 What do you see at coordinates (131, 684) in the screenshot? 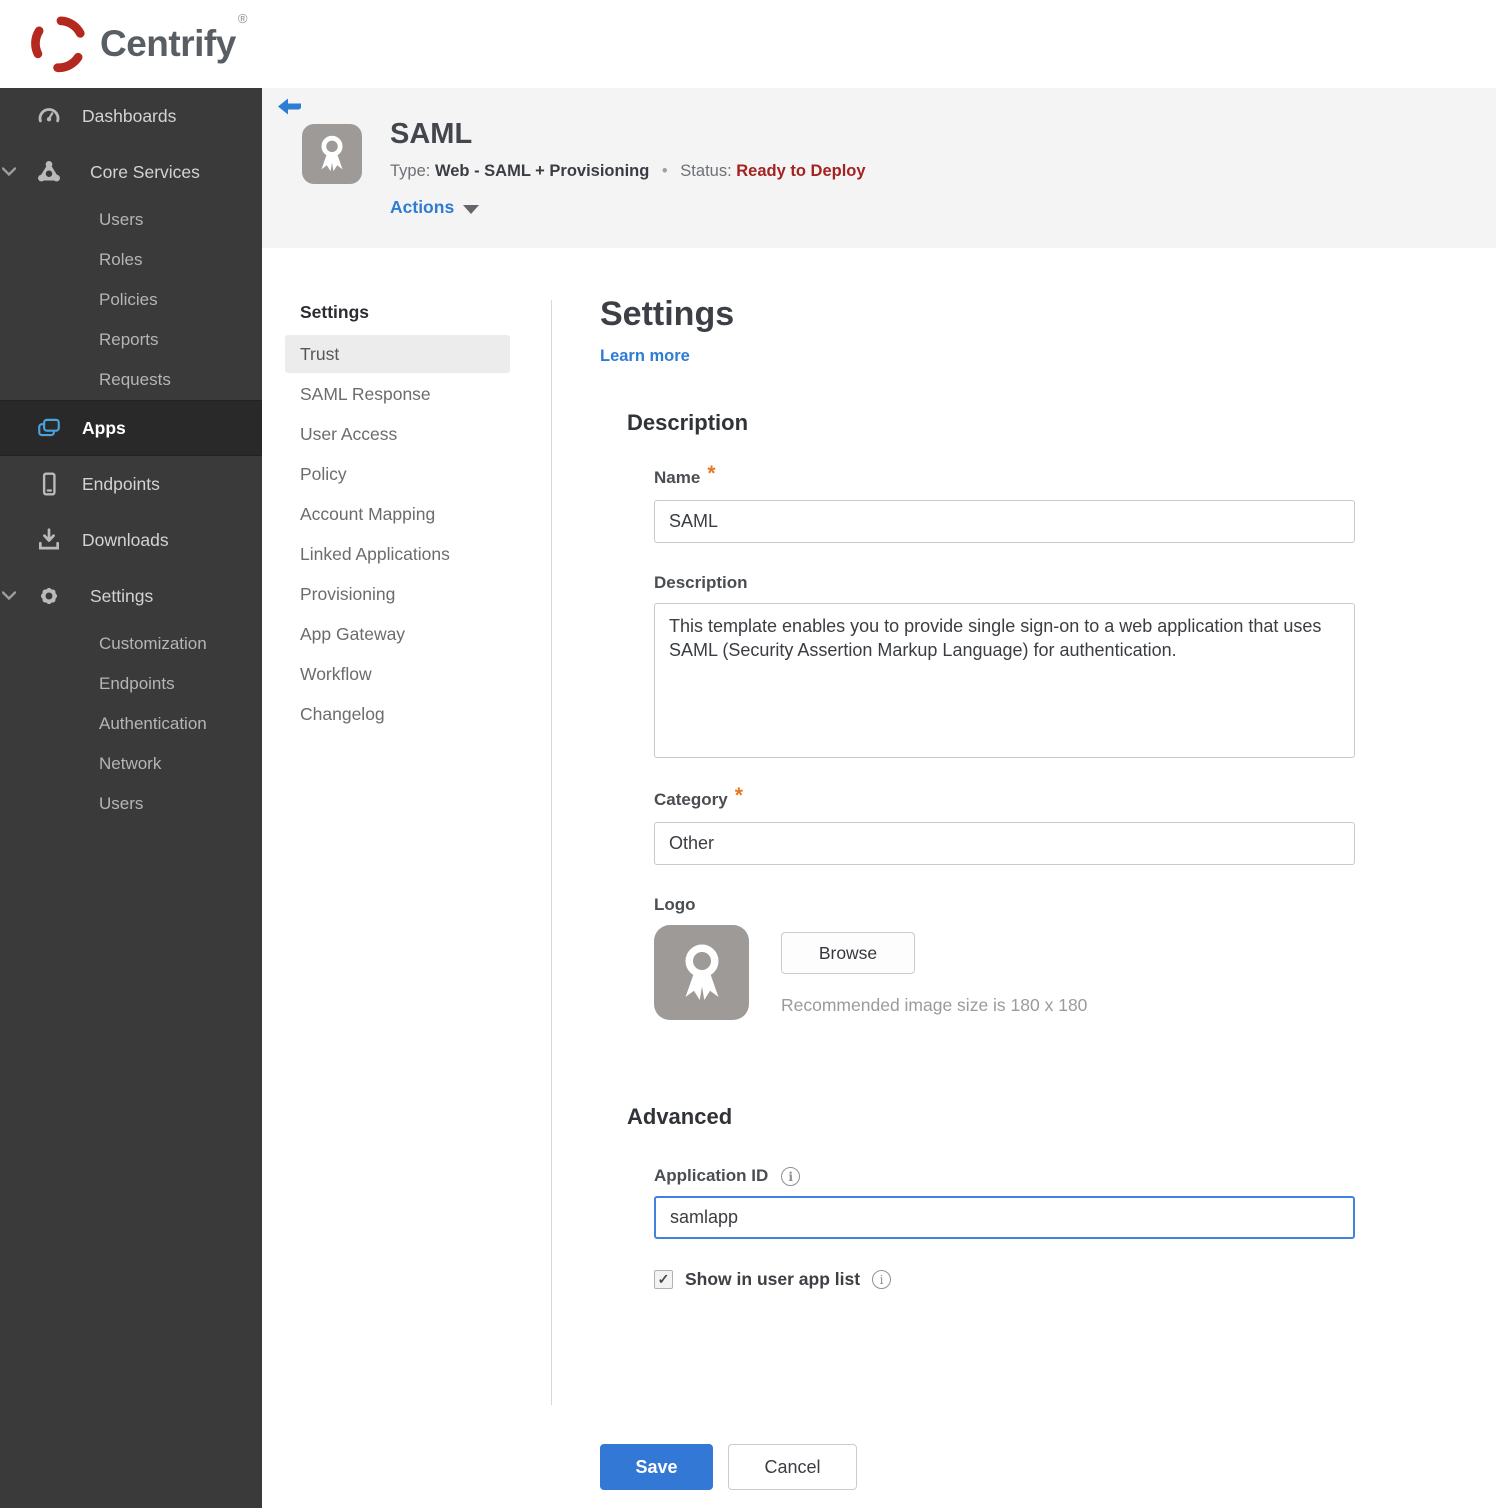
I see `sidebar-subitem-endpoints: Endpoints` at bounding box center [131, 684].